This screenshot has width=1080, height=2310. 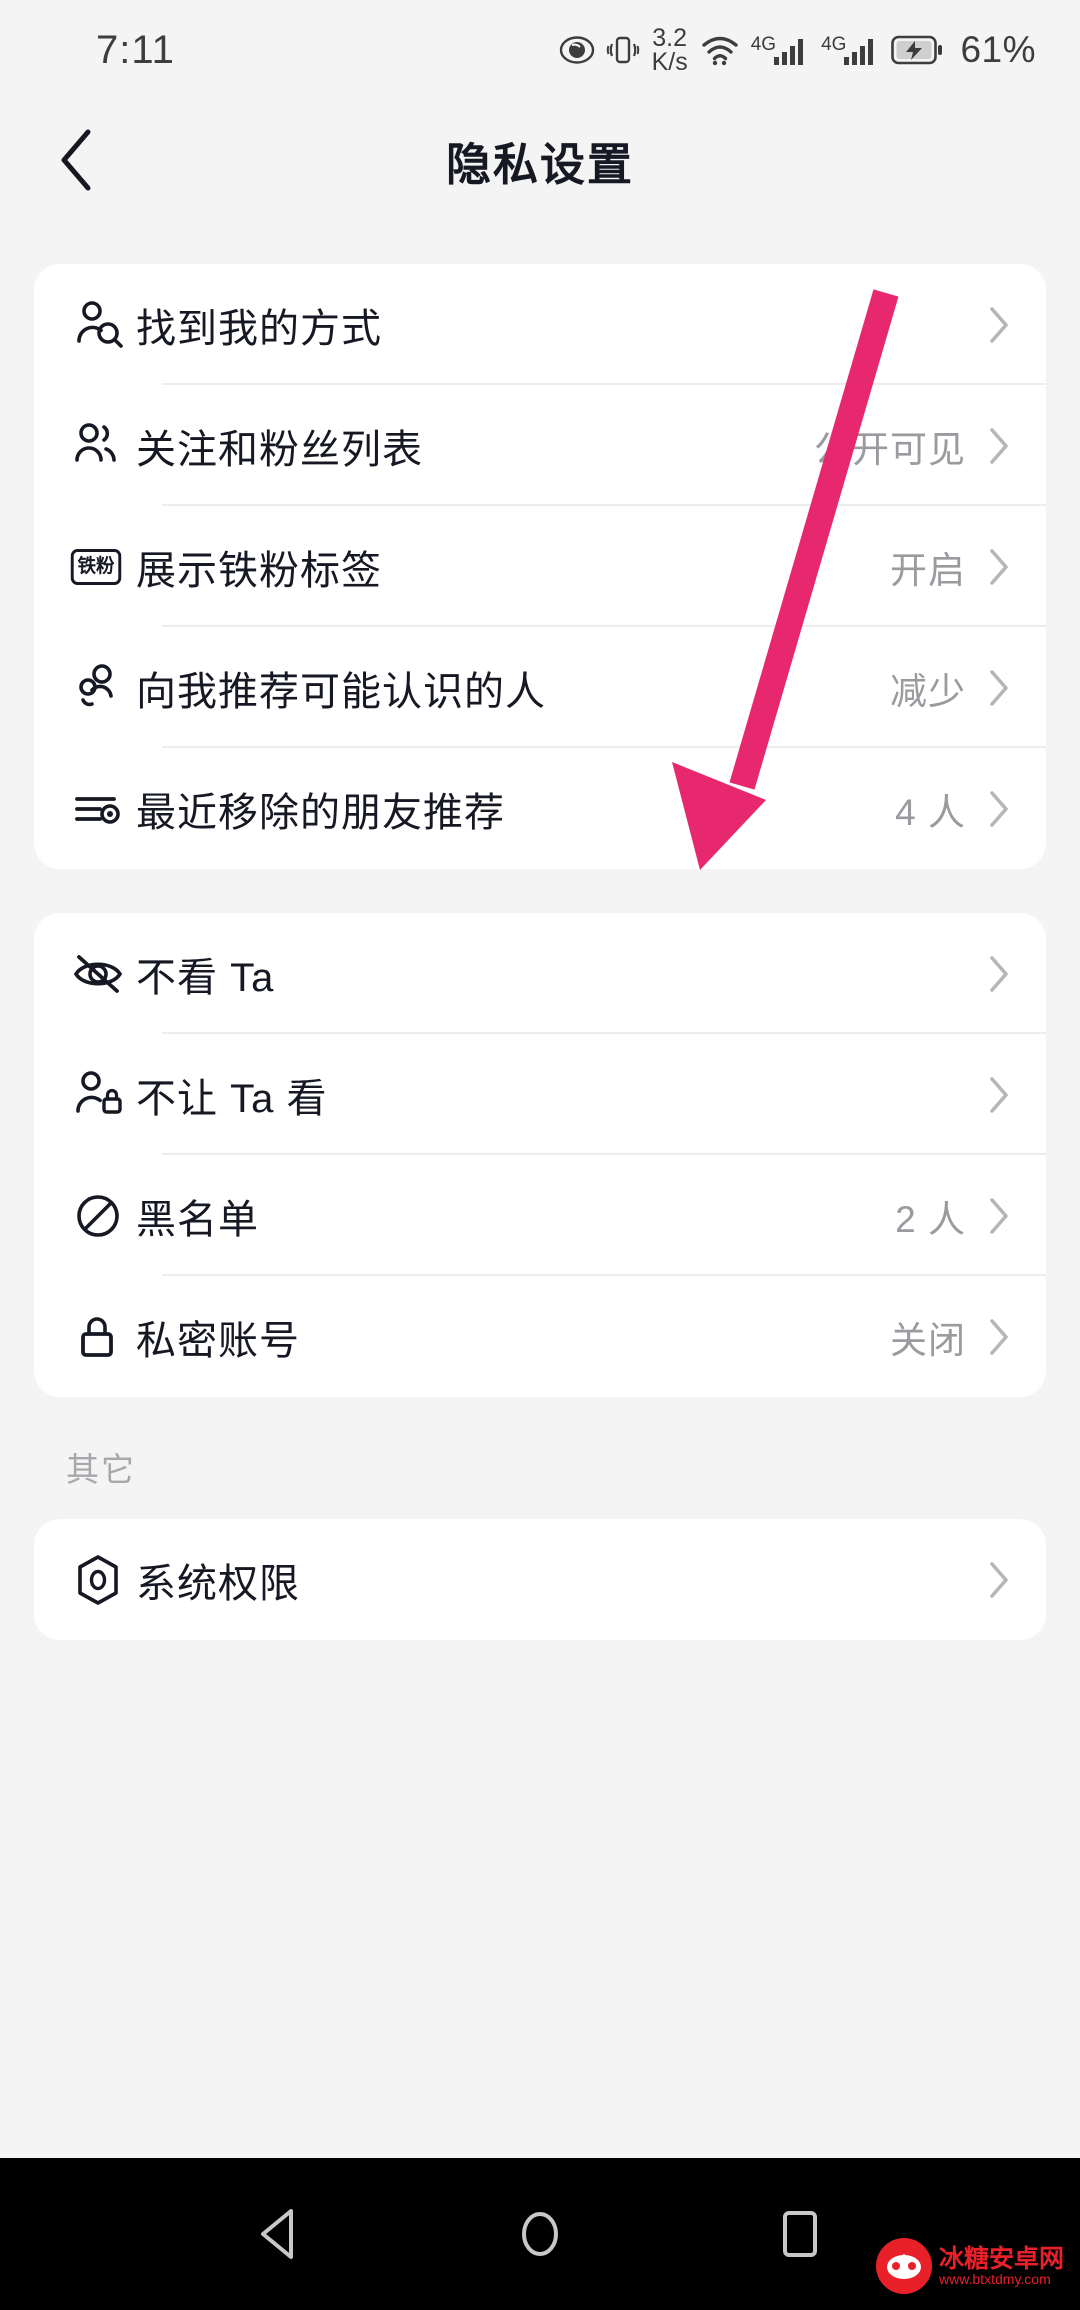 What do you see at coordinates (623, 50) in the screenshot?
I see `vibrate-icon` at bounding box center [623, 50].